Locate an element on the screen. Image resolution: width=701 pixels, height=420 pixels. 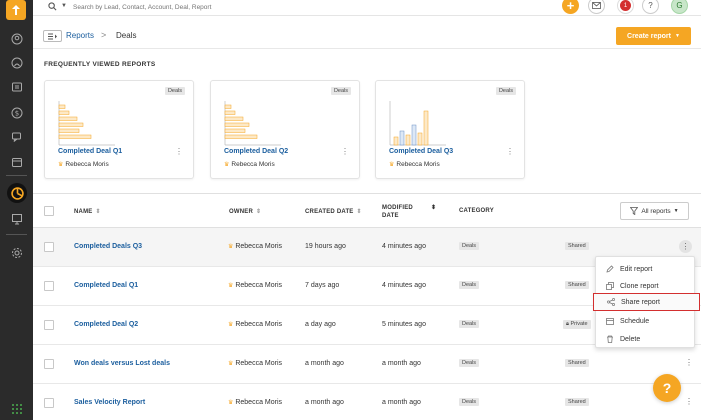
revenue-icon: $ is located at coordinates (16, 112).